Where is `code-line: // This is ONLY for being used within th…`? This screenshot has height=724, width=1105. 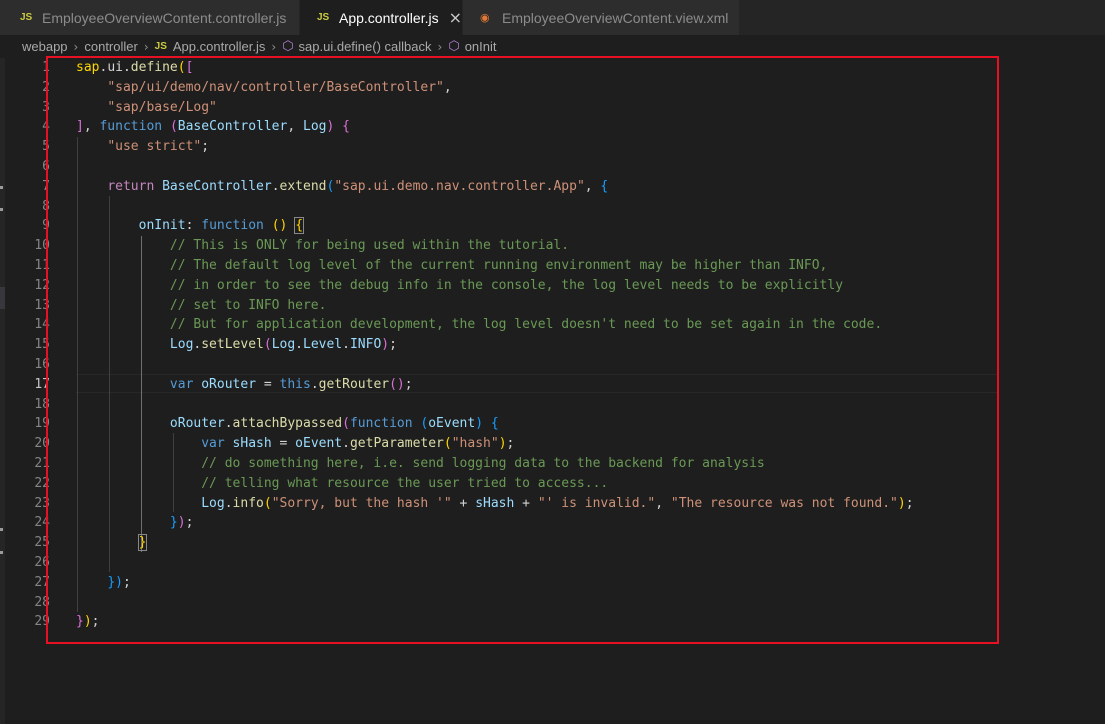 code-line: // This is ONLY for being used within th… is located at coordinates (576, 246).